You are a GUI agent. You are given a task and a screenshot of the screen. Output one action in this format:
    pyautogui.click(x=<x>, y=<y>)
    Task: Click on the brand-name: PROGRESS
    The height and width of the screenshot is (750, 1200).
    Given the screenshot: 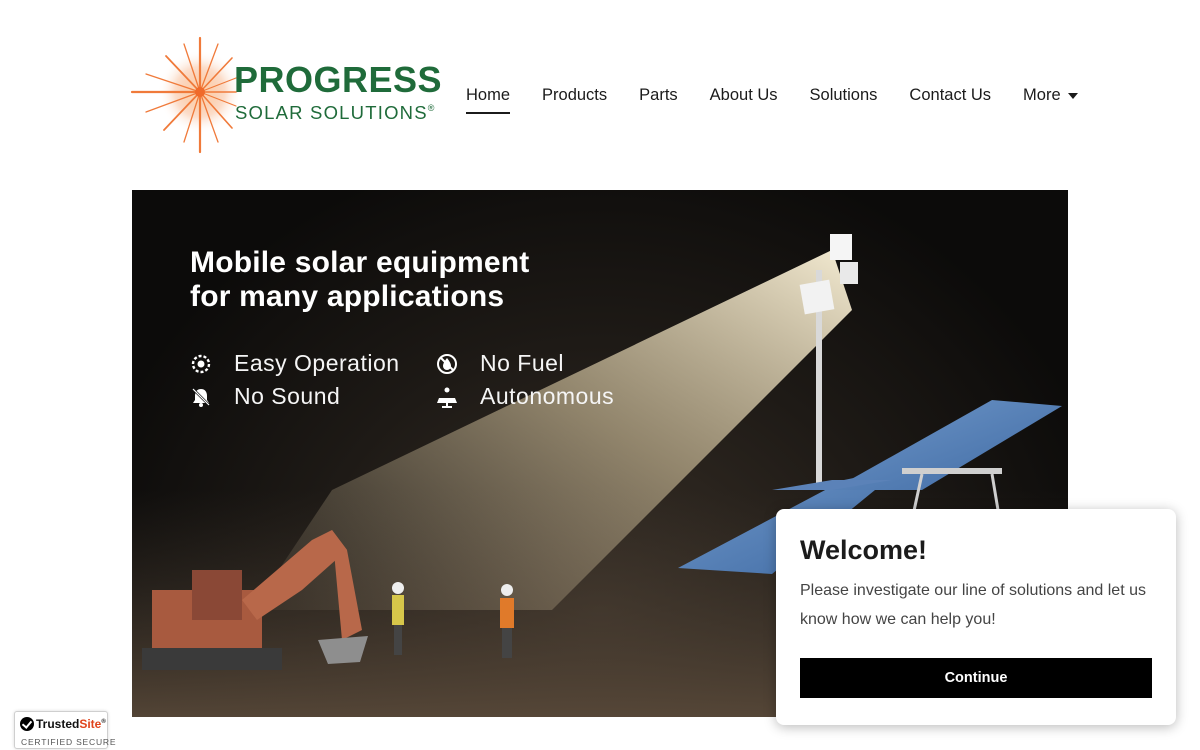 What is the action you would take?
    pyautogui.click(x=338, y=79)
    